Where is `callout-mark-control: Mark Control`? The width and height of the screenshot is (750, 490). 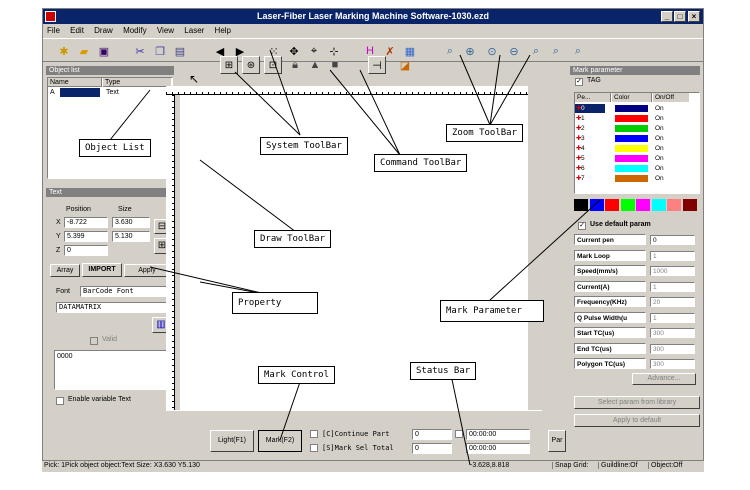
callout-mark-control: Mark Control is located at coordinates (297, 375).